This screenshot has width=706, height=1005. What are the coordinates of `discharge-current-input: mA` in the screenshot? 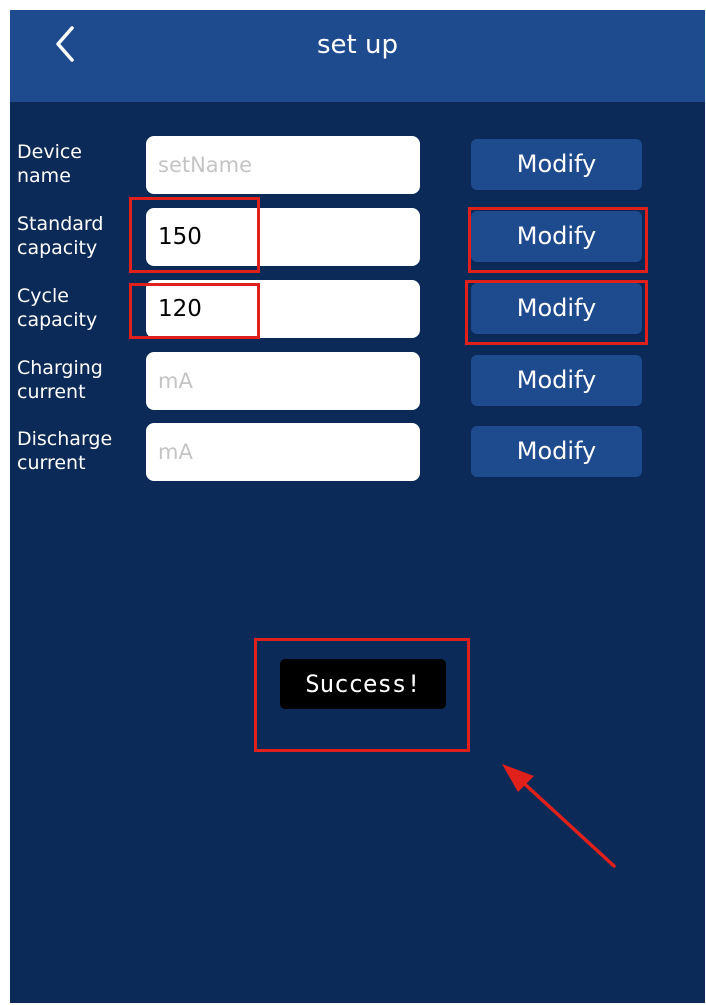 It's located at (283, 452).